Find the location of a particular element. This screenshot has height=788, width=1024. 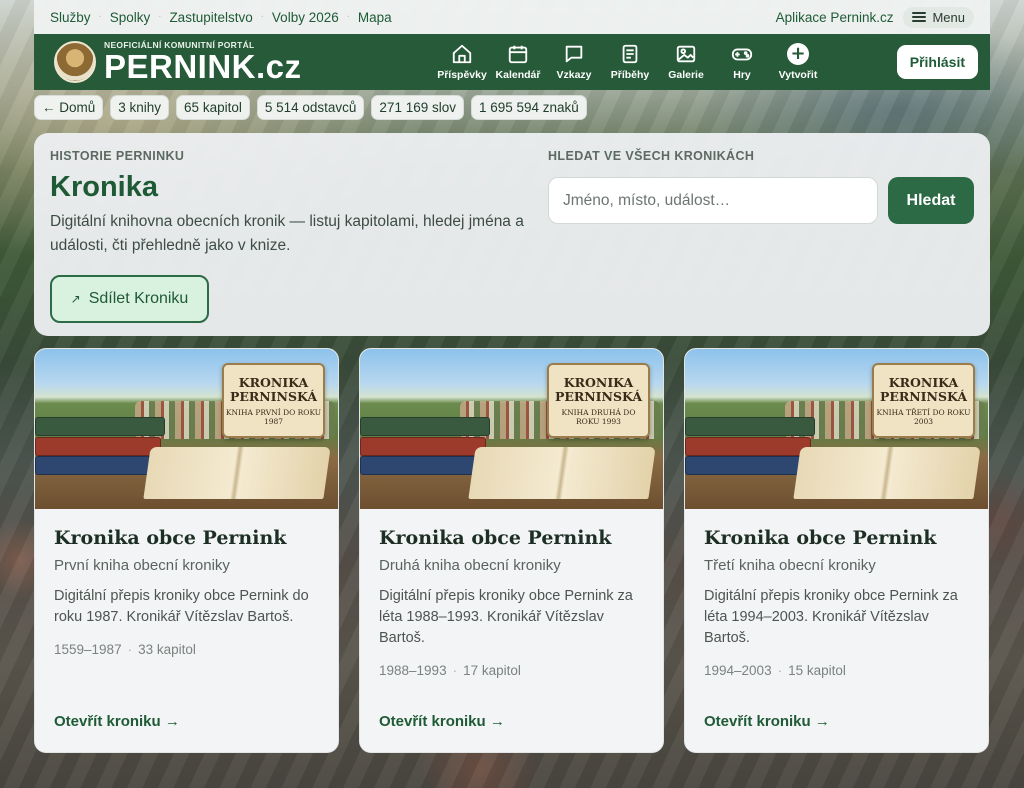

gamepad-icon is located at coordinates (742, 54).